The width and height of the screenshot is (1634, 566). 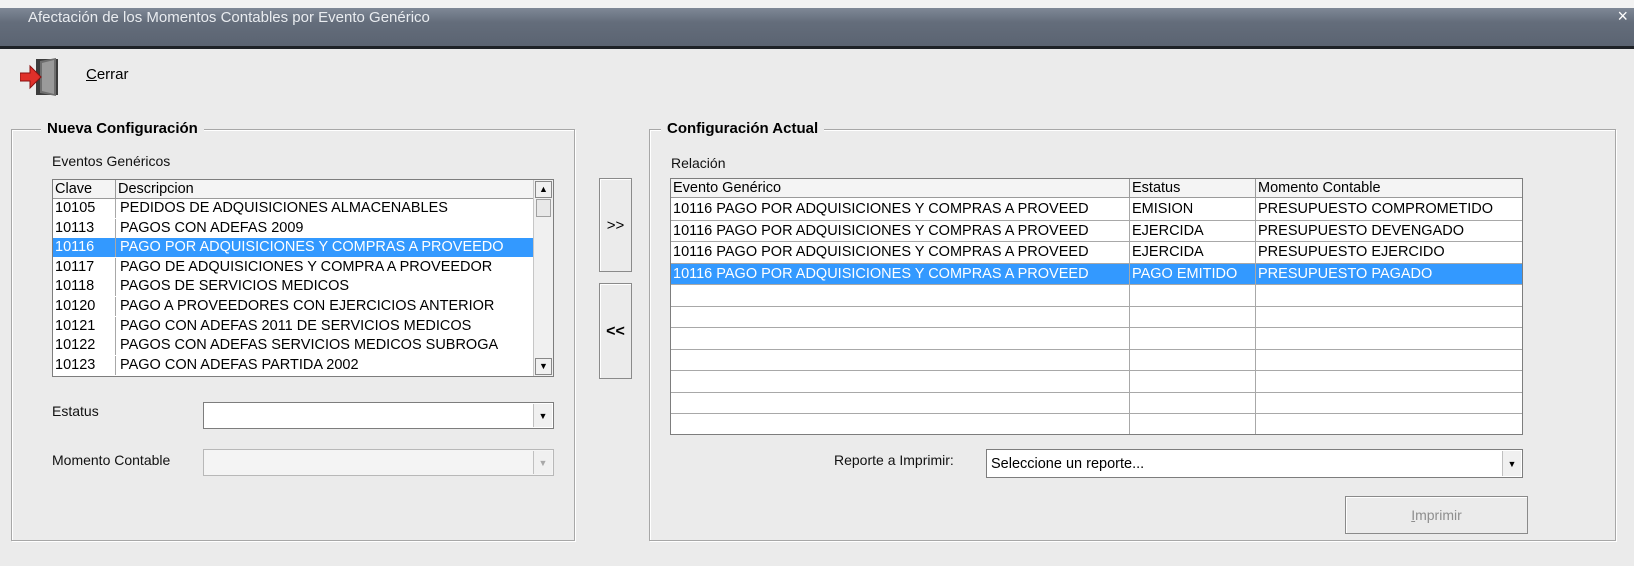 What do you see at coordinates (325, 189) in the screenshot?
I see `column-header-descripcion: Descripcion` at bounding box center [325, 189].